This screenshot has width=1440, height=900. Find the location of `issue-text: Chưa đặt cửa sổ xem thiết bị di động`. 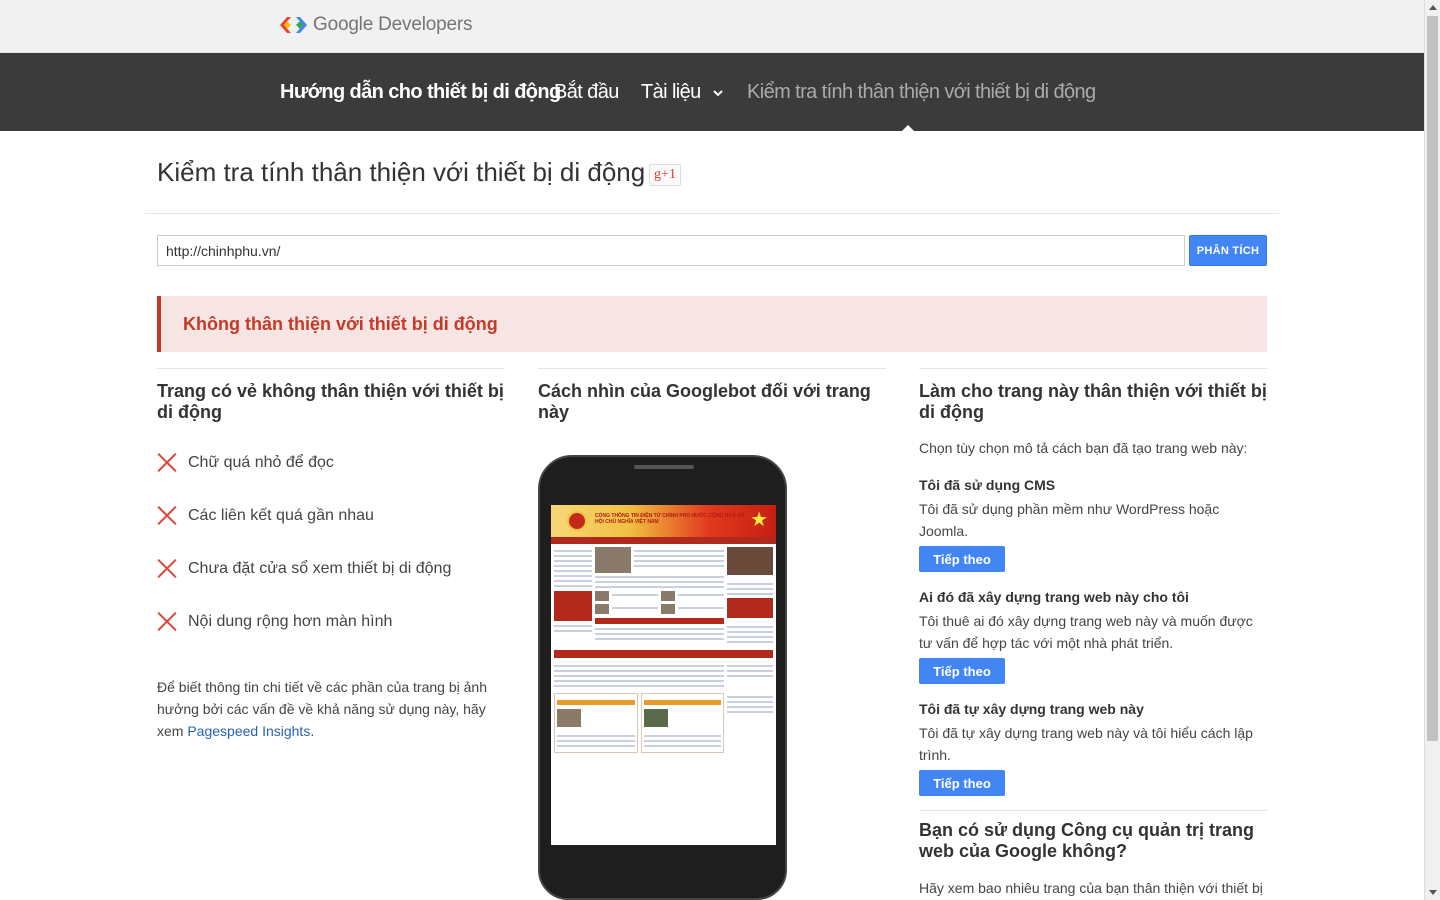

issue-text: Chưa đặt cửa sổ xem thiết bị di động is located at coordinates (320, 568).